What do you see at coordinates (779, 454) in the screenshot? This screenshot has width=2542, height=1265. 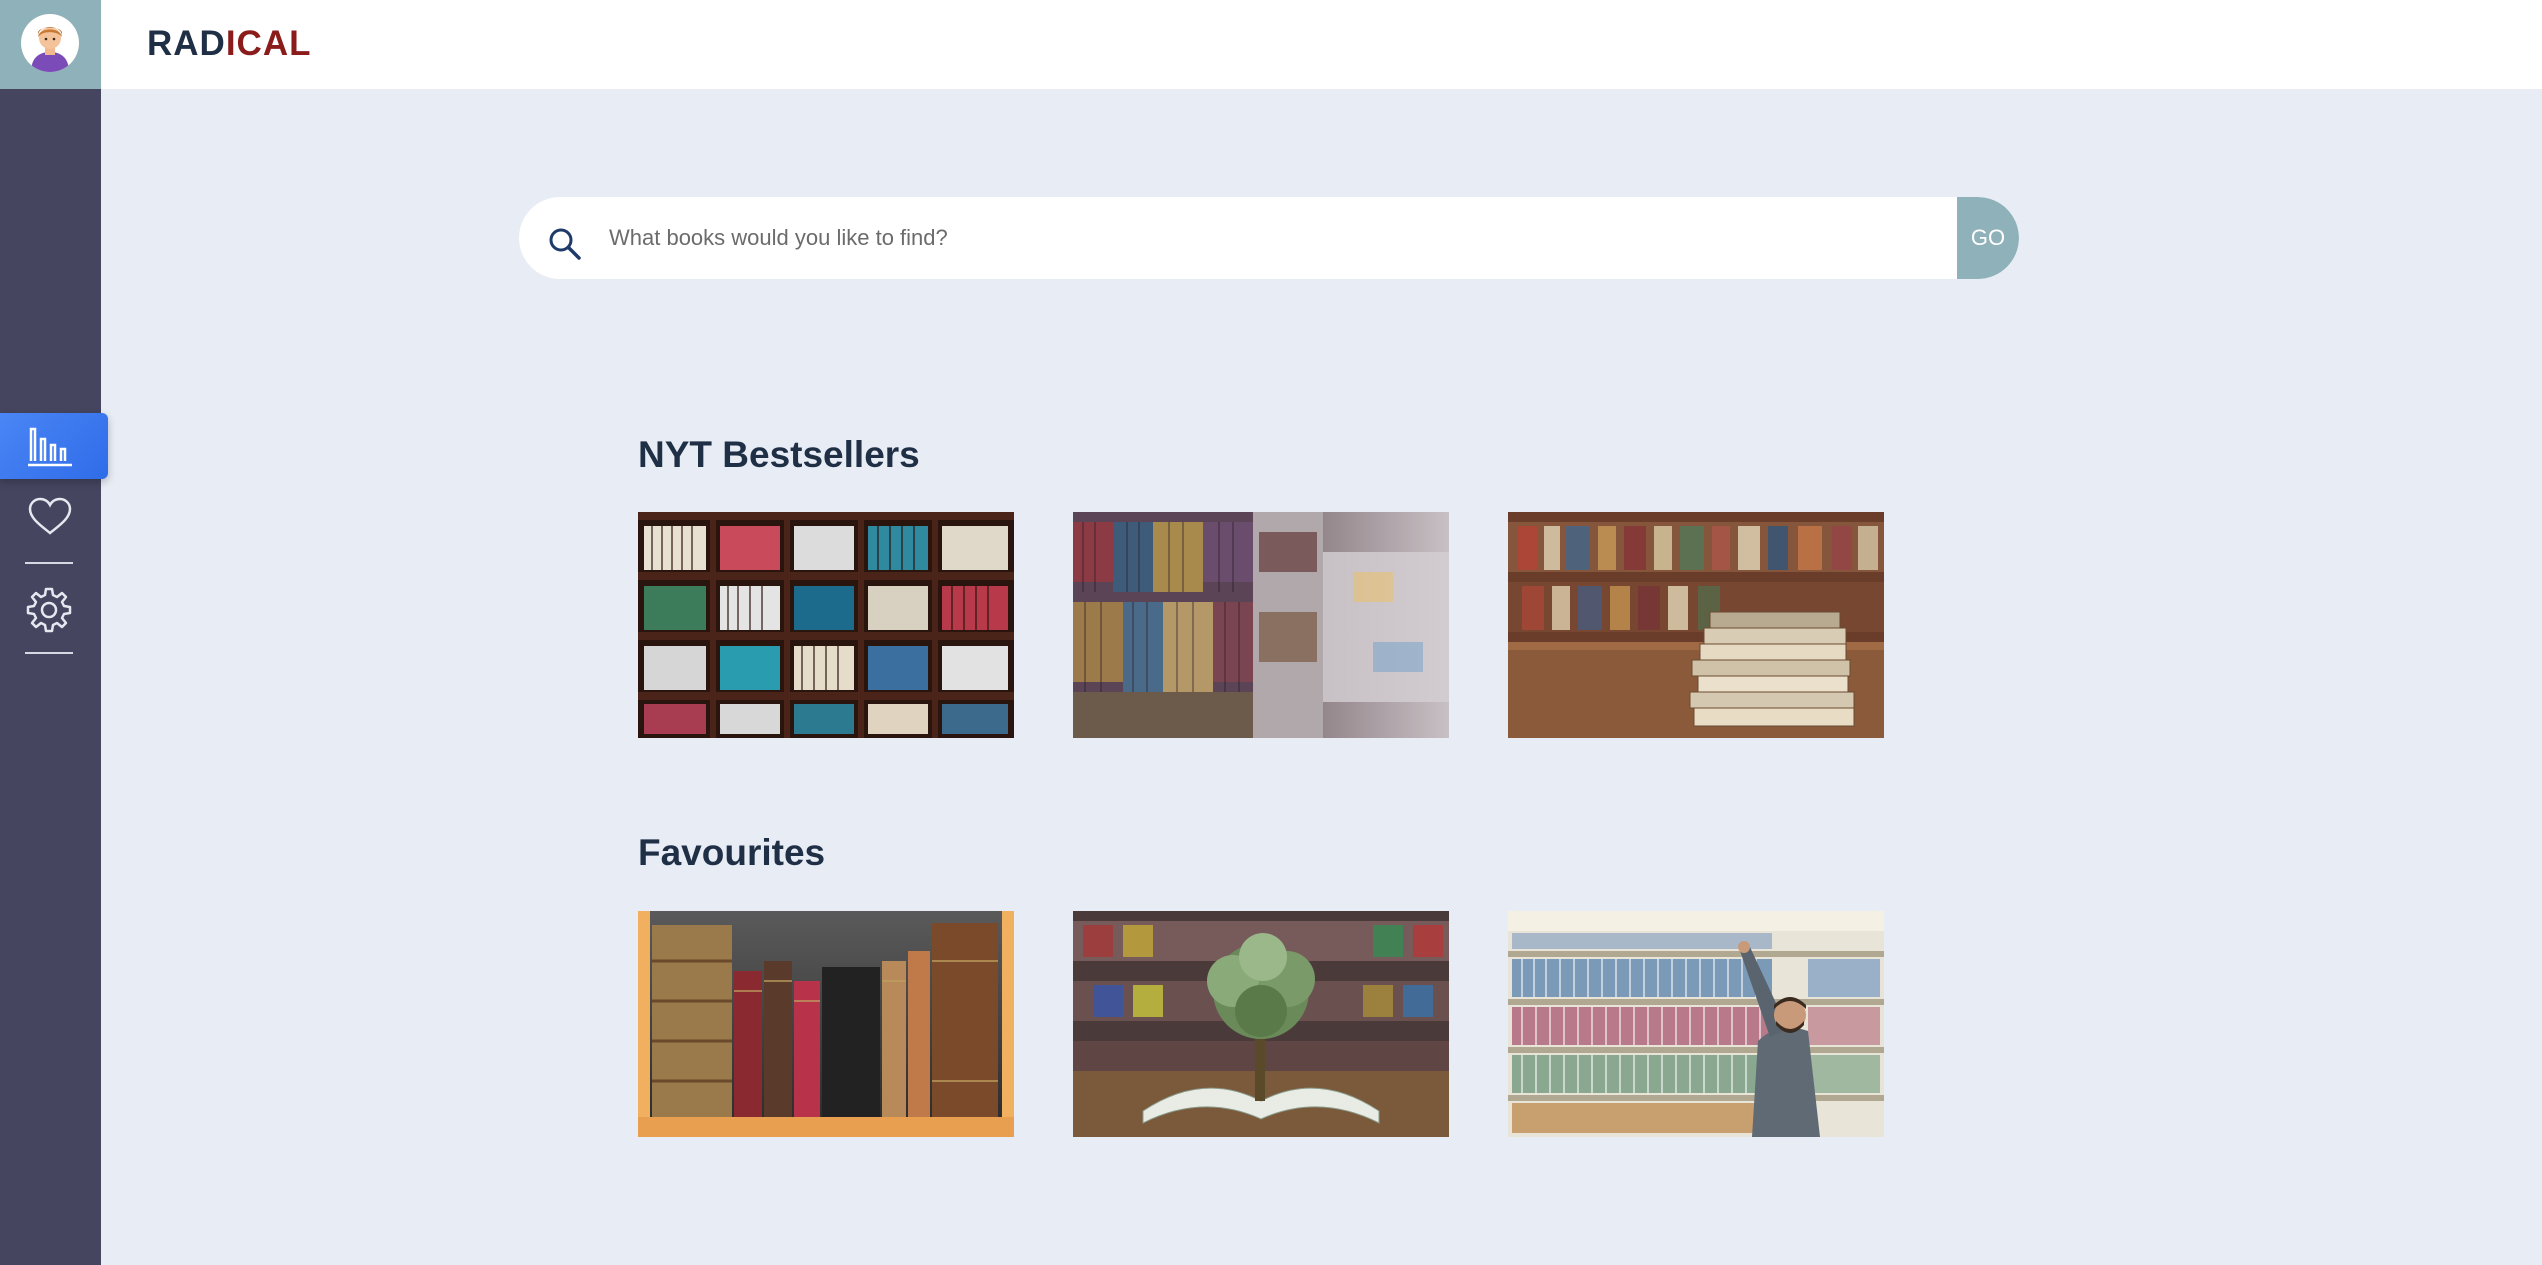 I see `section-title-bestsellers: NYT Bestsellers` at bounding box center [779, 454].